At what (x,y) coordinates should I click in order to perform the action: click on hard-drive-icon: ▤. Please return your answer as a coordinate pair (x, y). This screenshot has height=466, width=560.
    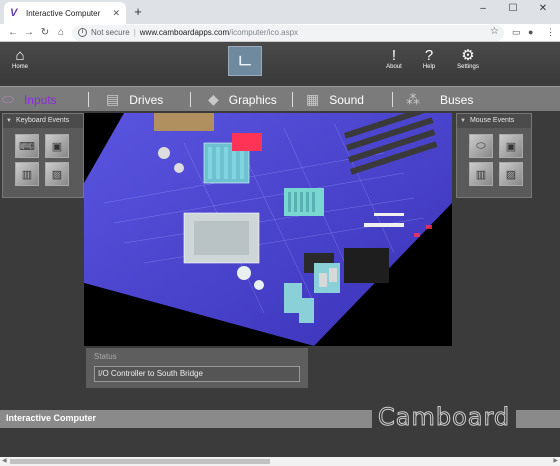
    Looking at the image, I should click on (113, 99).